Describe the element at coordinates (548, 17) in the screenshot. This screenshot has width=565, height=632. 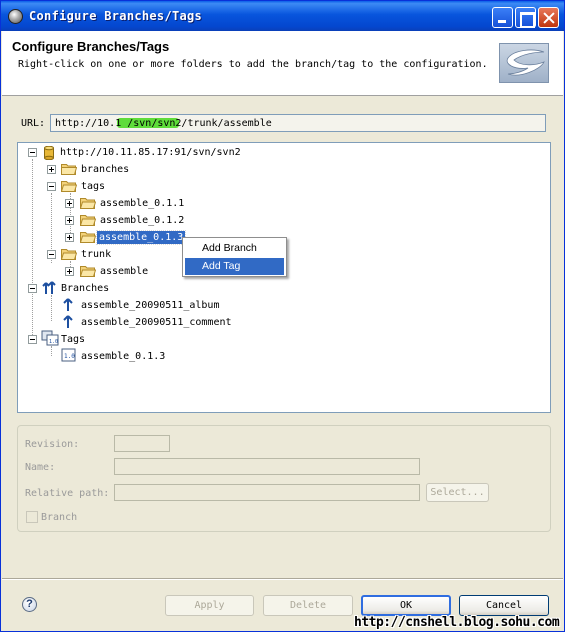
I see `close-button` at that location.